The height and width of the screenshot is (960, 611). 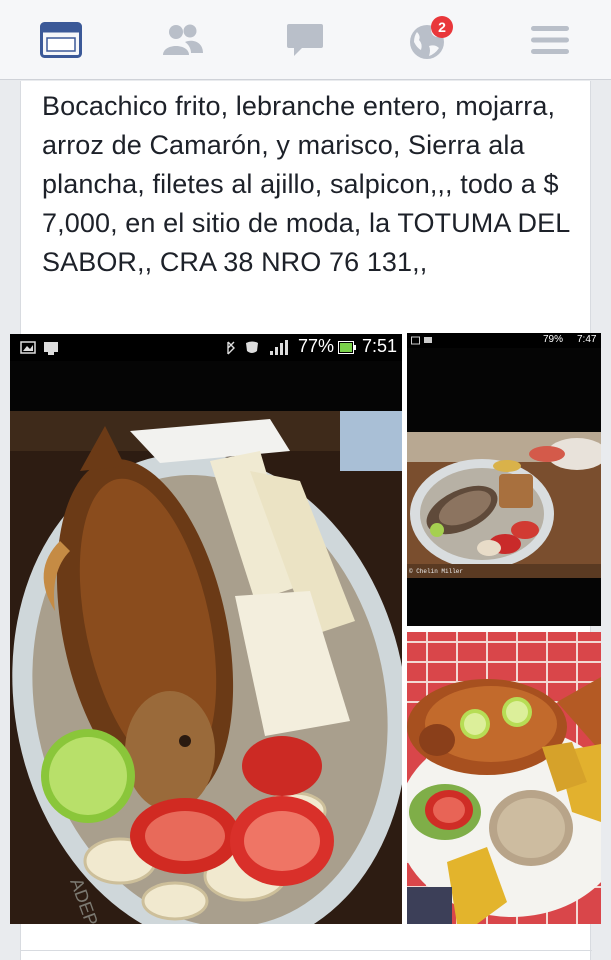 I want to click on notifications-tab: 2, so click(x=427, y=40).